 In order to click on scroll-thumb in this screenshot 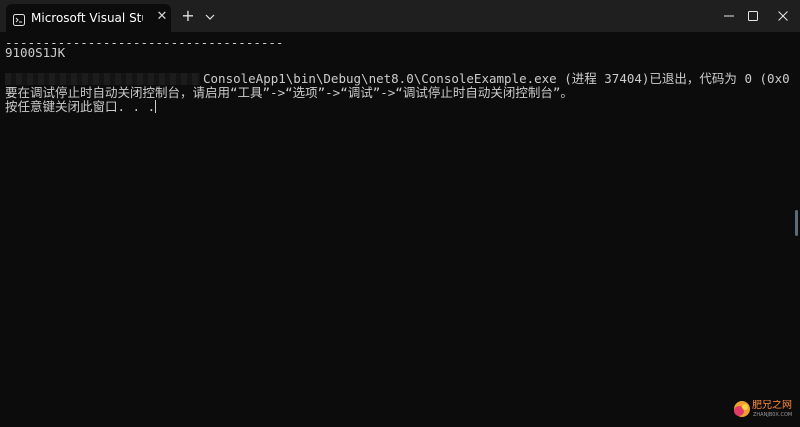, I will do `click(796, 223)`.